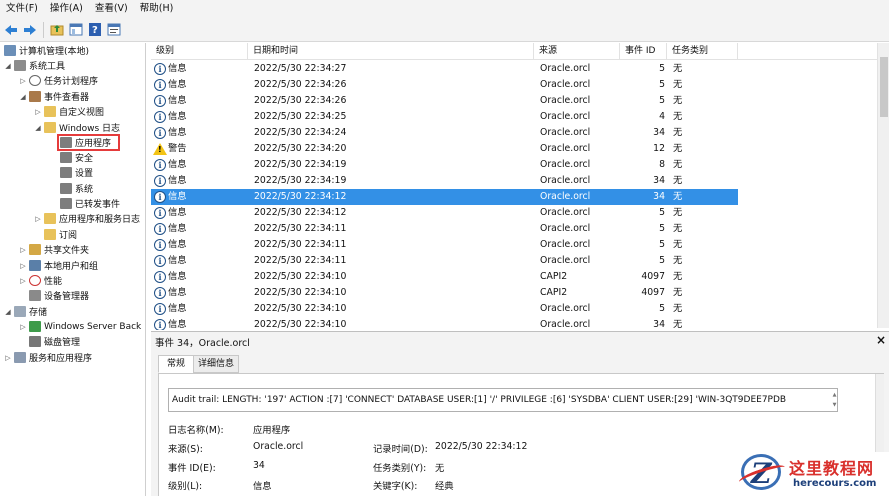 This screenshot has width=889, height=496. What do you see at coordinates (53, 341) in the screenshot?
I see `tree-item-disk-management: 磁盘管理` at bounding box center [53, 341].